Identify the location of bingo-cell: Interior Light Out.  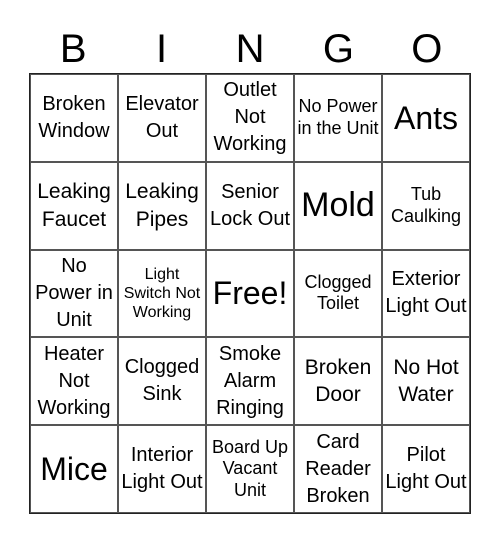
(162, 469).